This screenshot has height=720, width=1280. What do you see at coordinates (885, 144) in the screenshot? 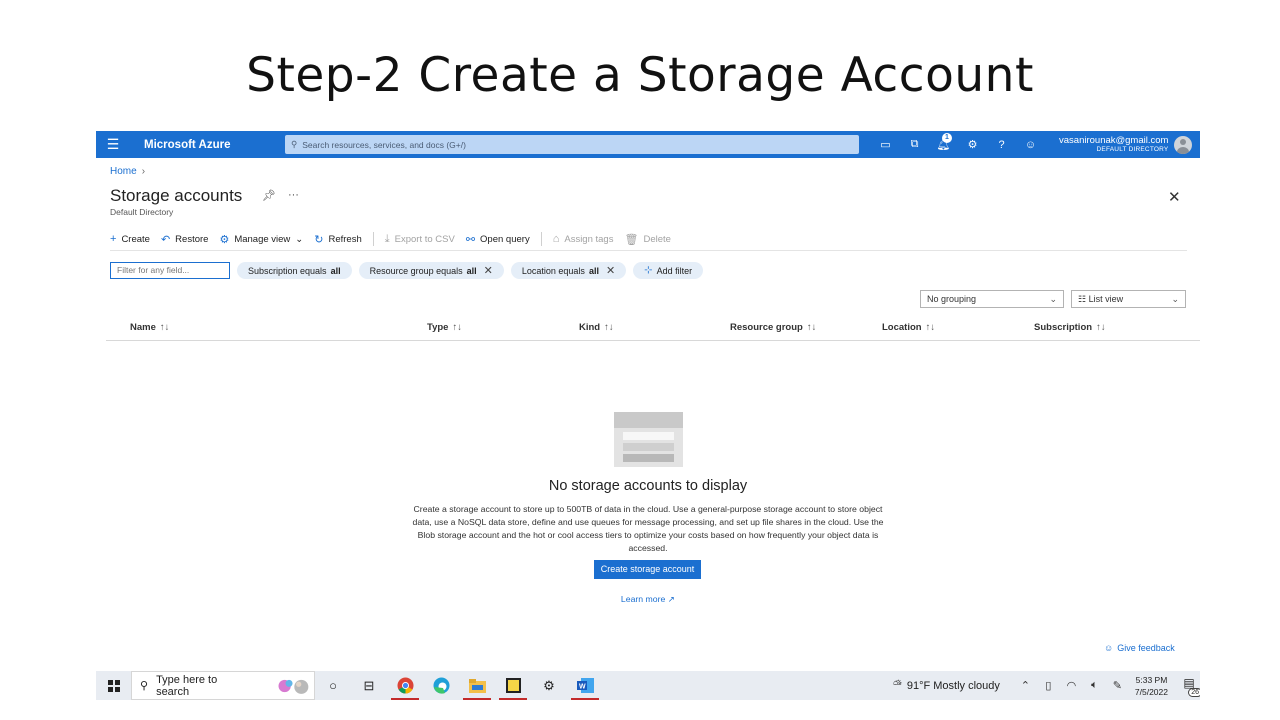
I see `cloud-shell-icon: ▭` at bounding box center [885, 144].